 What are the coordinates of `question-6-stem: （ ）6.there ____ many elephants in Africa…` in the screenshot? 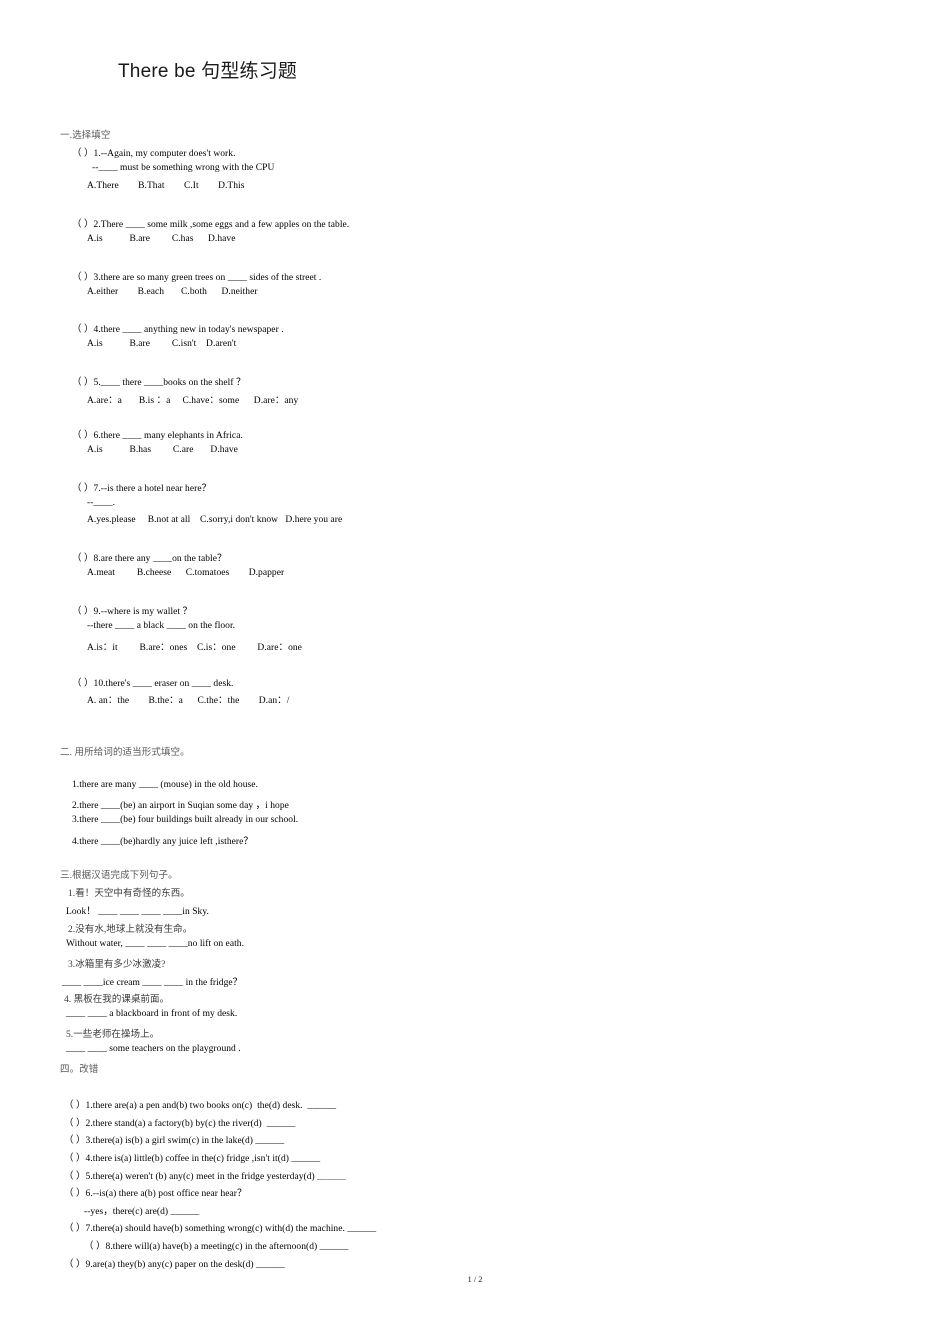 It's located at (157, 436).